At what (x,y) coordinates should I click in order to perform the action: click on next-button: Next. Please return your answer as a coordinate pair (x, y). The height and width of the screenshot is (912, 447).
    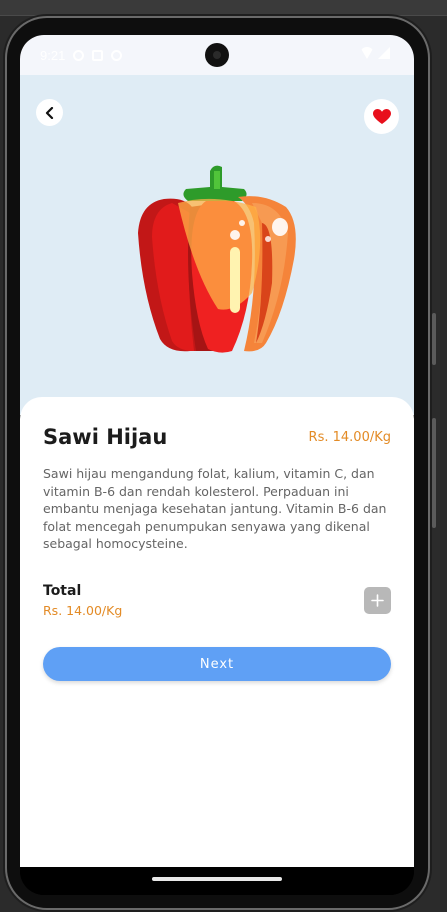
    Looking at the image, I should click on (217, 664).